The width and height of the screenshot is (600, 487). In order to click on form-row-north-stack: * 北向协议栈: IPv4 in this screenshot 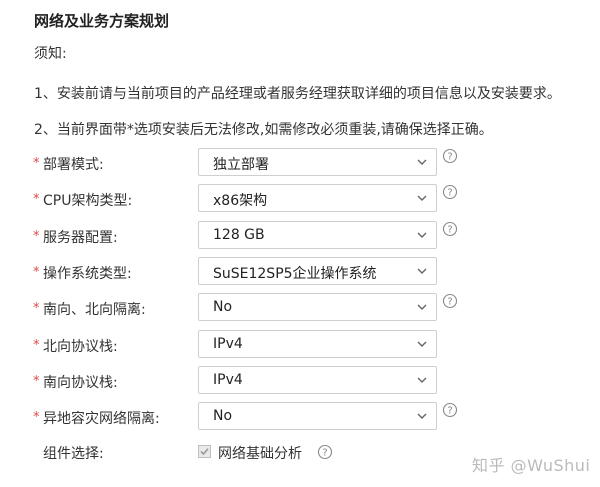, I will do `click(300, 345)`.